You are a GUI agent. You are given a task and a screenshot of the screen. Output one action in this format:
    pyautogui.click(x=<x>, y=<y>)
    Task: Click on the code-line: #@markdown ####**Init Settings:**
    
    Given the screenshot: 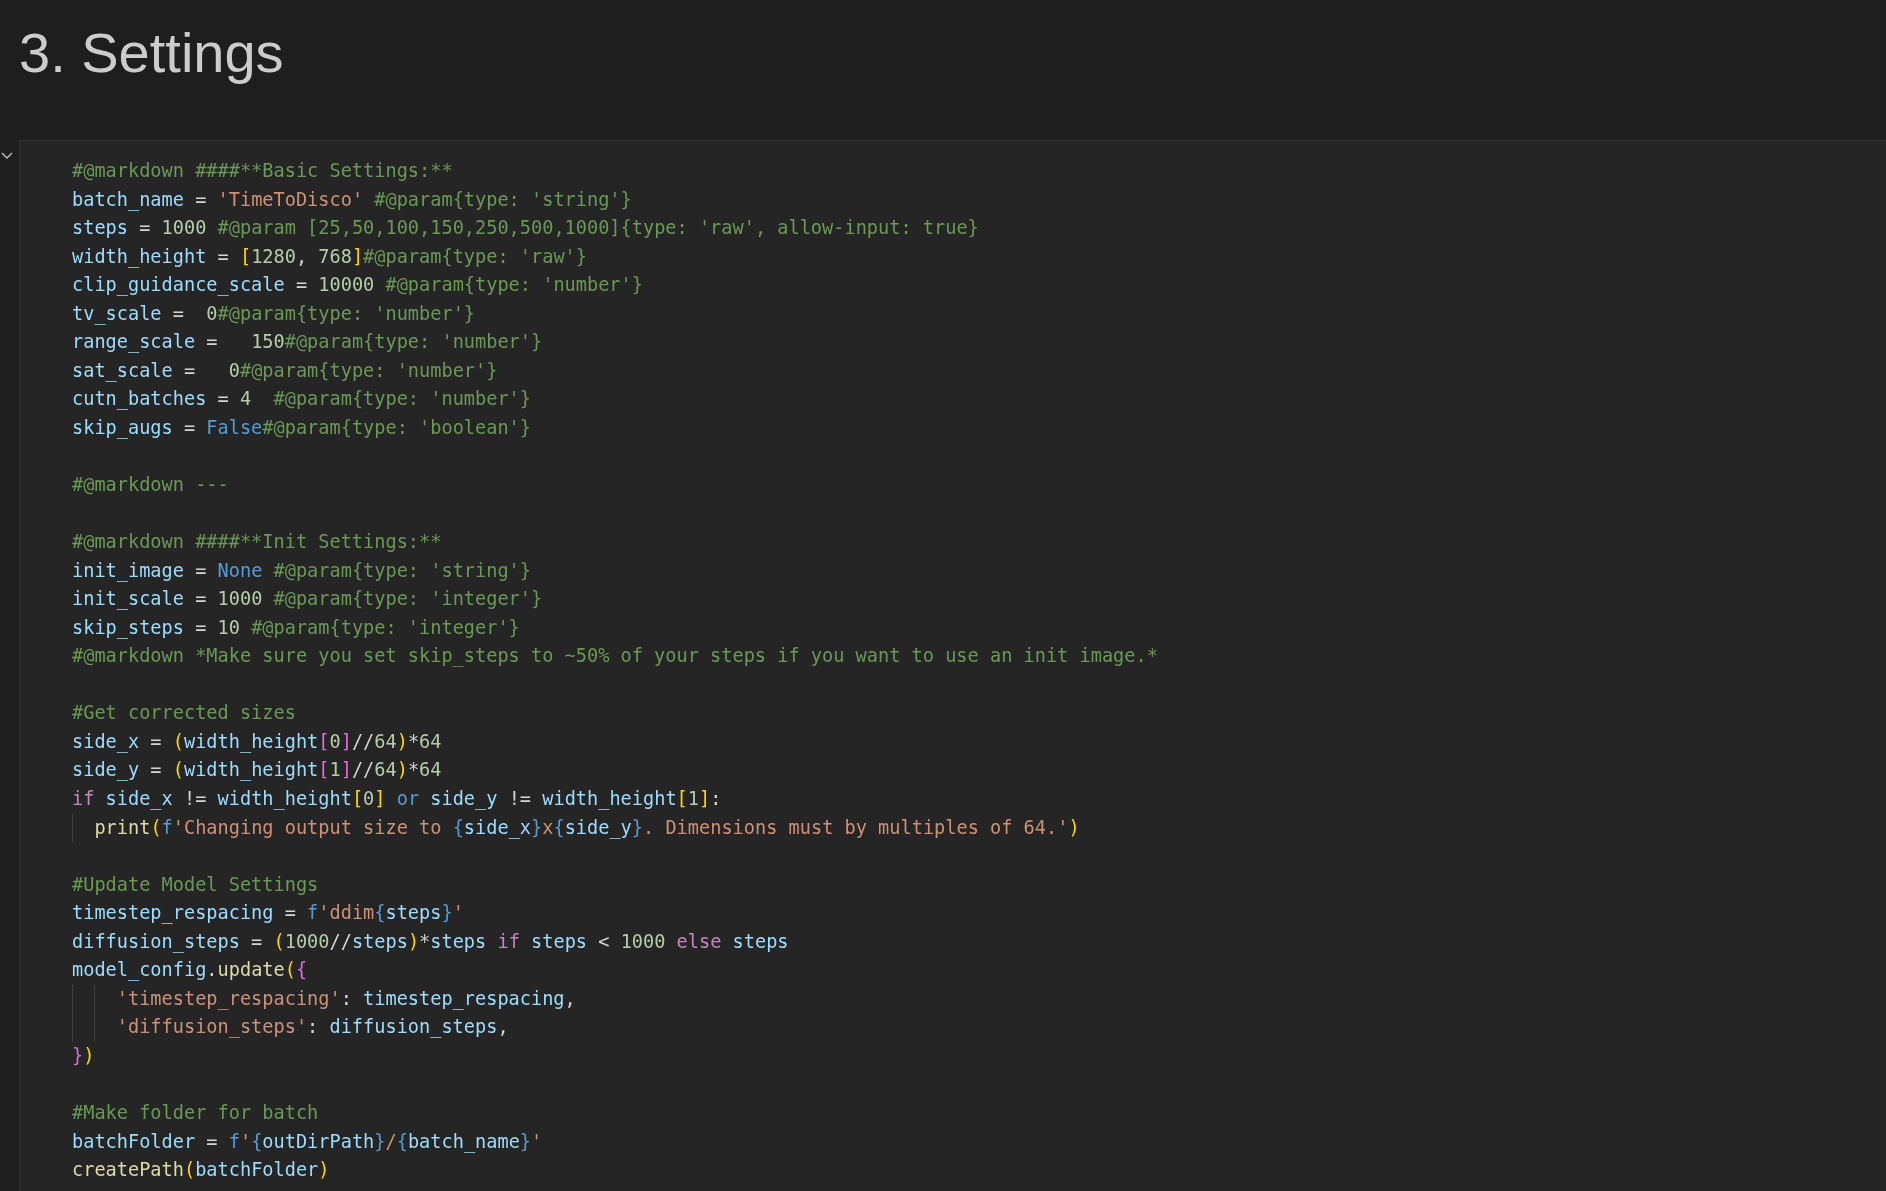 What is the action you would take?
    pyautogui.click(x=257, y=542)
    